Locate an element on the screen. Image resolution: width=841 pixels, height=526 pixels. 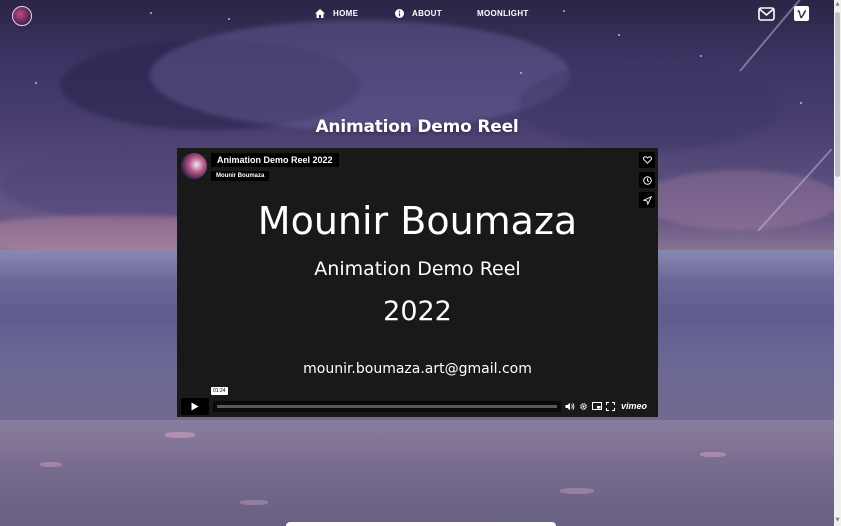
picture-in-picture-icon is located at coordinates (597, 406).